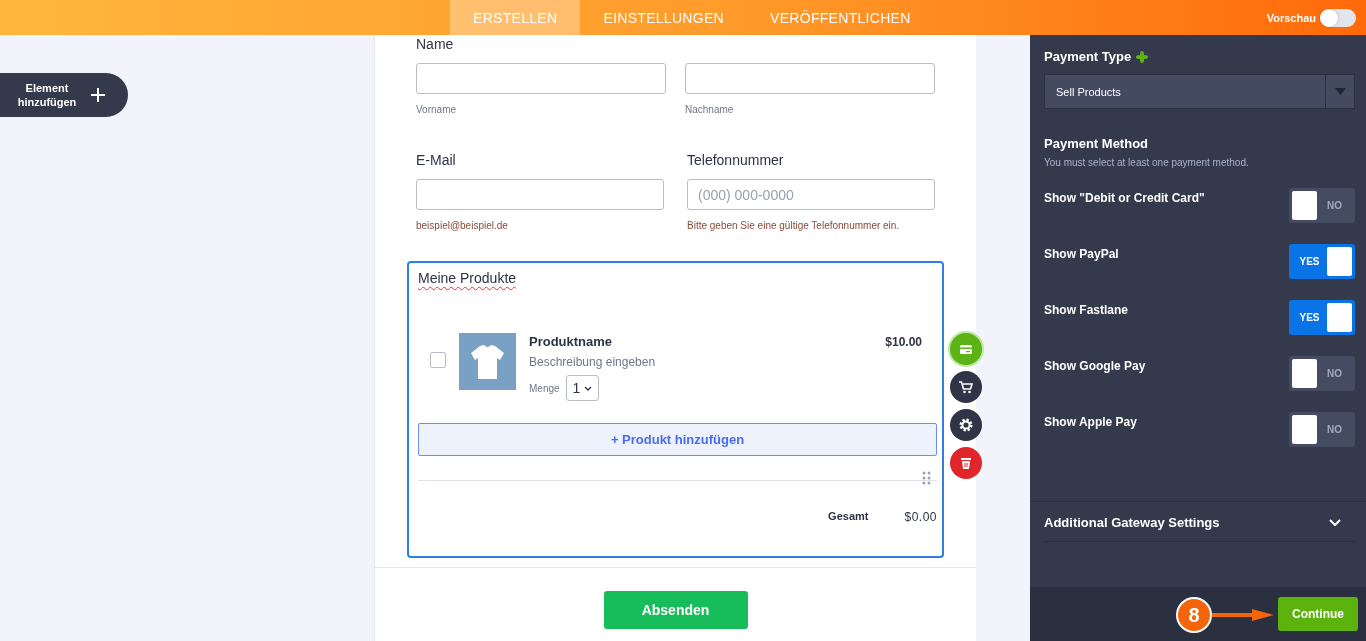 This screenshot has width=1366, height=641. Describe the element at coordinates (436, 160) in the screenshot. I see `field-label: E-Mail` at that location.